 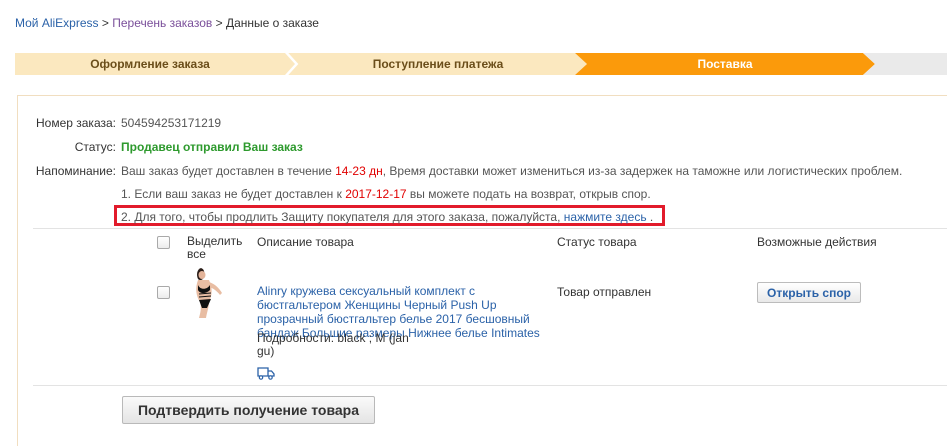 What do you see at coordinates (490, 228) in the screenshot?
I see `divider-top` at bounding box center [490, 228].